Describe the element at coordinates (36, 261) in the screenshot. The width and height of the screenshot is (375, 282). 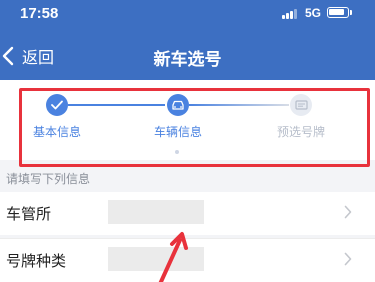
I see `row-label-plate-type: 号牌种类` at that location.